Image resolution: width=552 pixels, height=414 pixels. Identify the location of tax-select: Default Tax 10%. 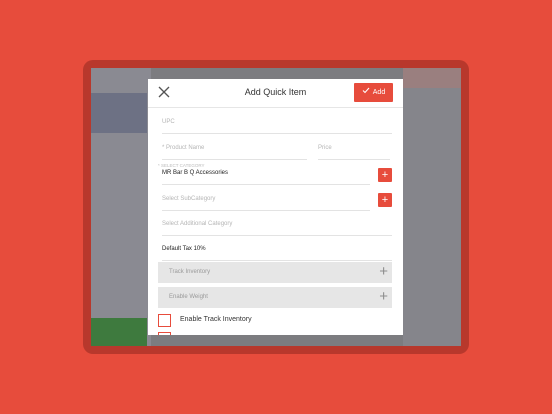
(277, 253).